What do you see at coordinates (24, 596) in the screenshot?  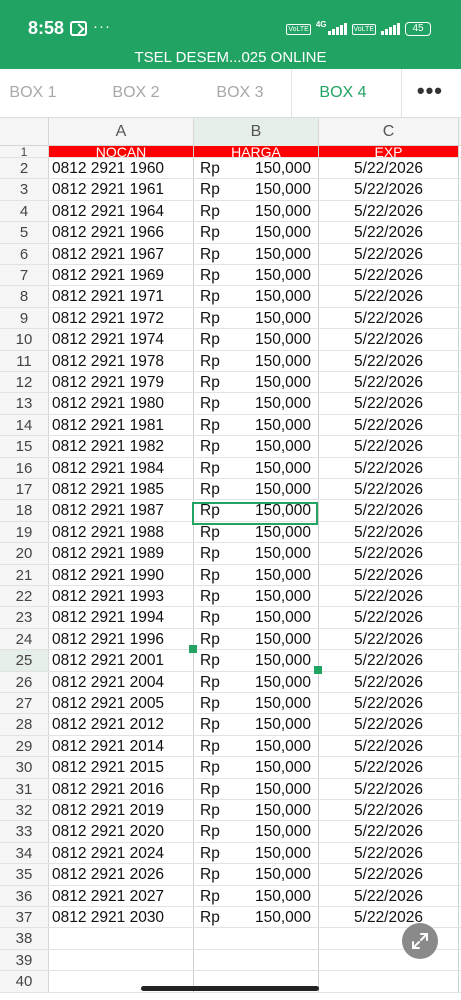 I see `row-number: 22` at bounding box center [24, 596].